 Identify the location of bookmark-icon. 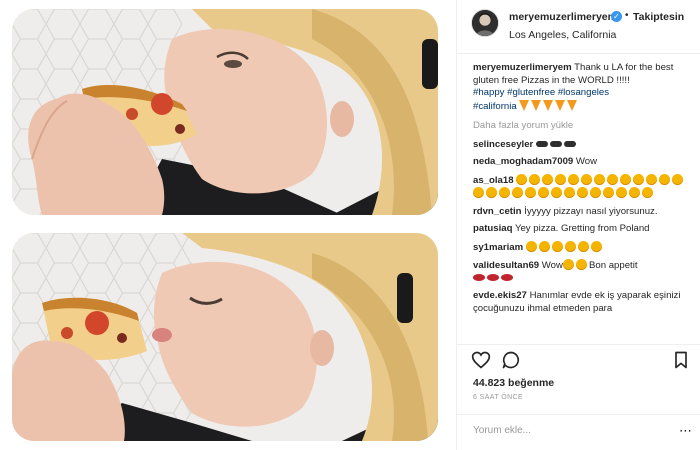
(681, 360).